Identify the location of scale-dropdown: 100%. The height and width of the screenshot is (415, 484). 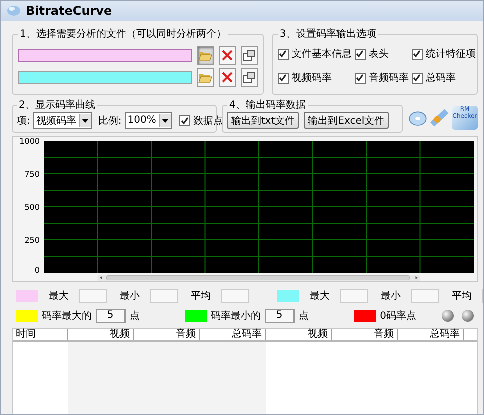
(148, 120).